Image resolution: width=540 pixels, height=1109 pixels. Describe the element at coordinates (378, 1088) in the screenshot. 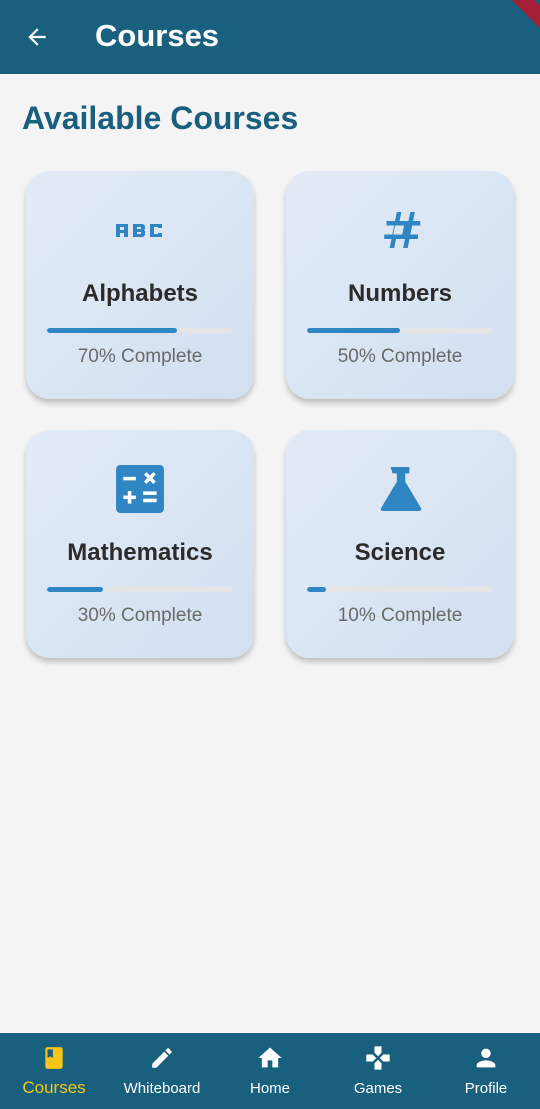

I see `nav-label: Games` at that location.